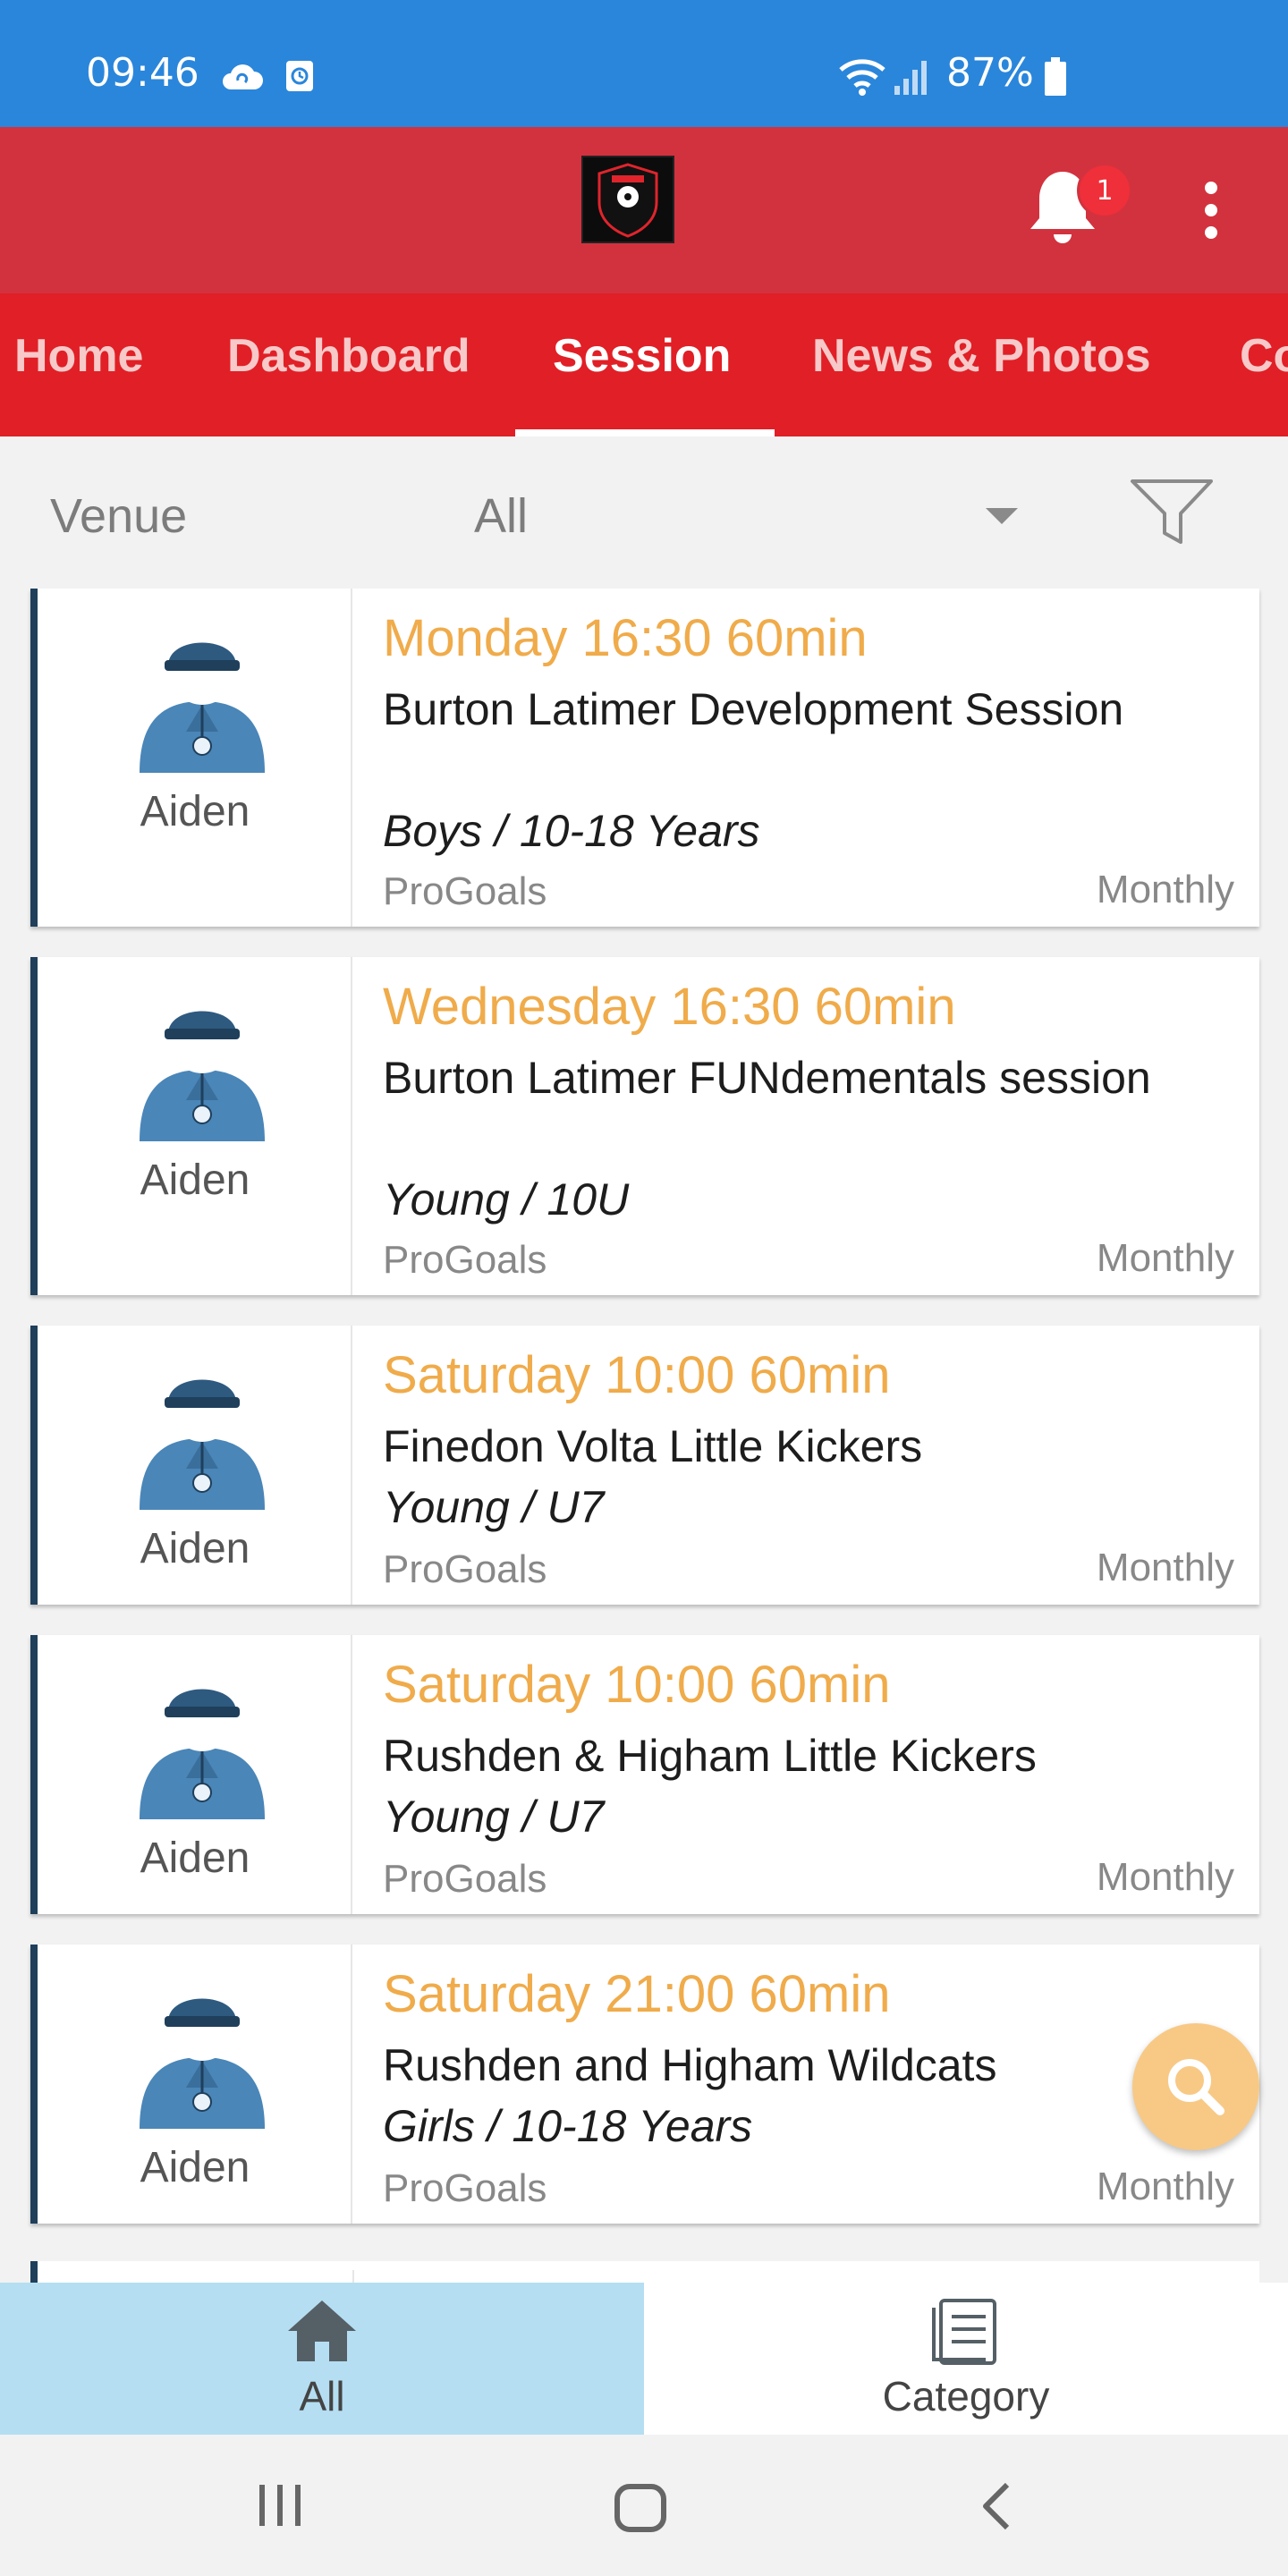  What do you see at coordinates (990, 73) in the screenshot?
I see `battery-percent: 87%` at bounding box center [990, 73].